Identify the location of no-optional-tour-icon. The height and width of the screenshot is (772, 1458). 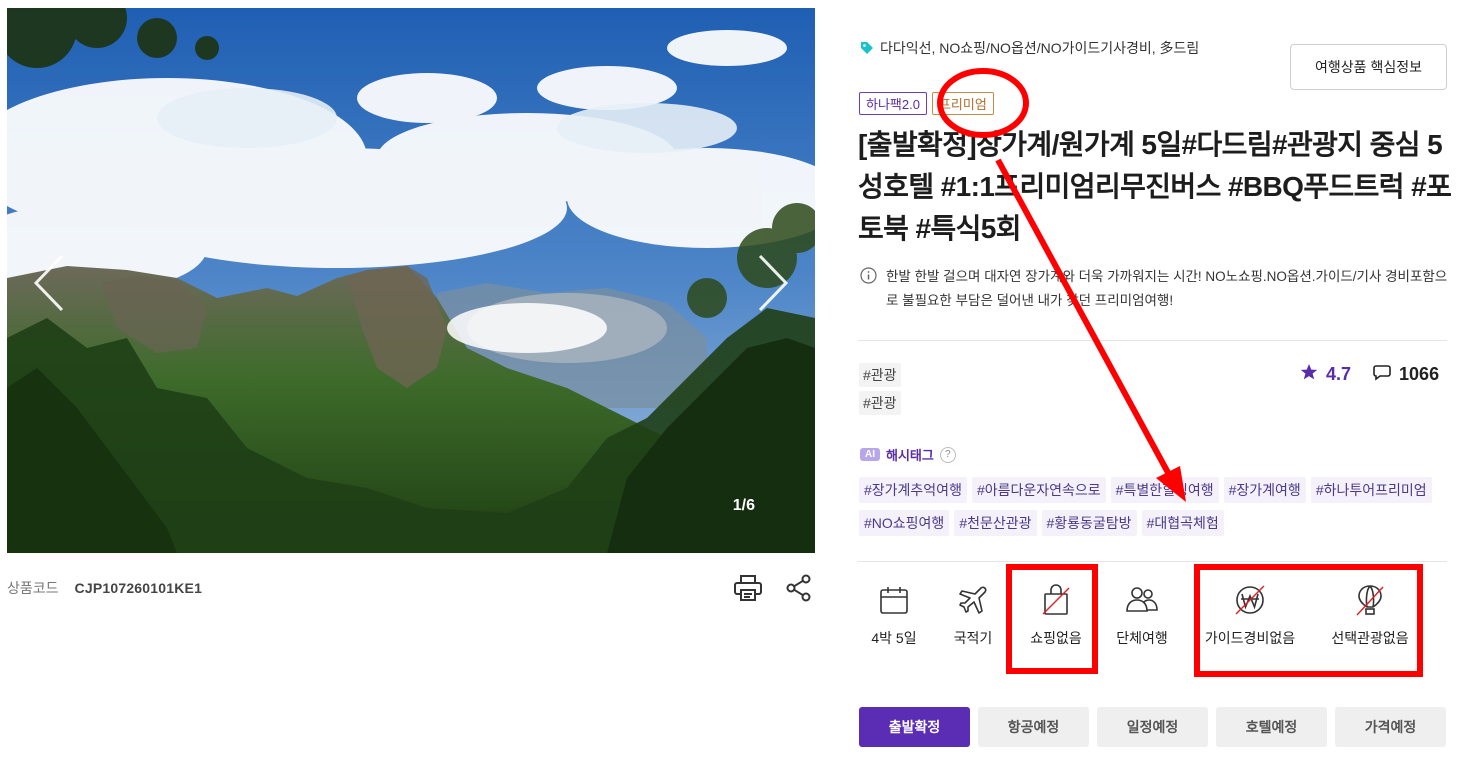
(1370, 600).